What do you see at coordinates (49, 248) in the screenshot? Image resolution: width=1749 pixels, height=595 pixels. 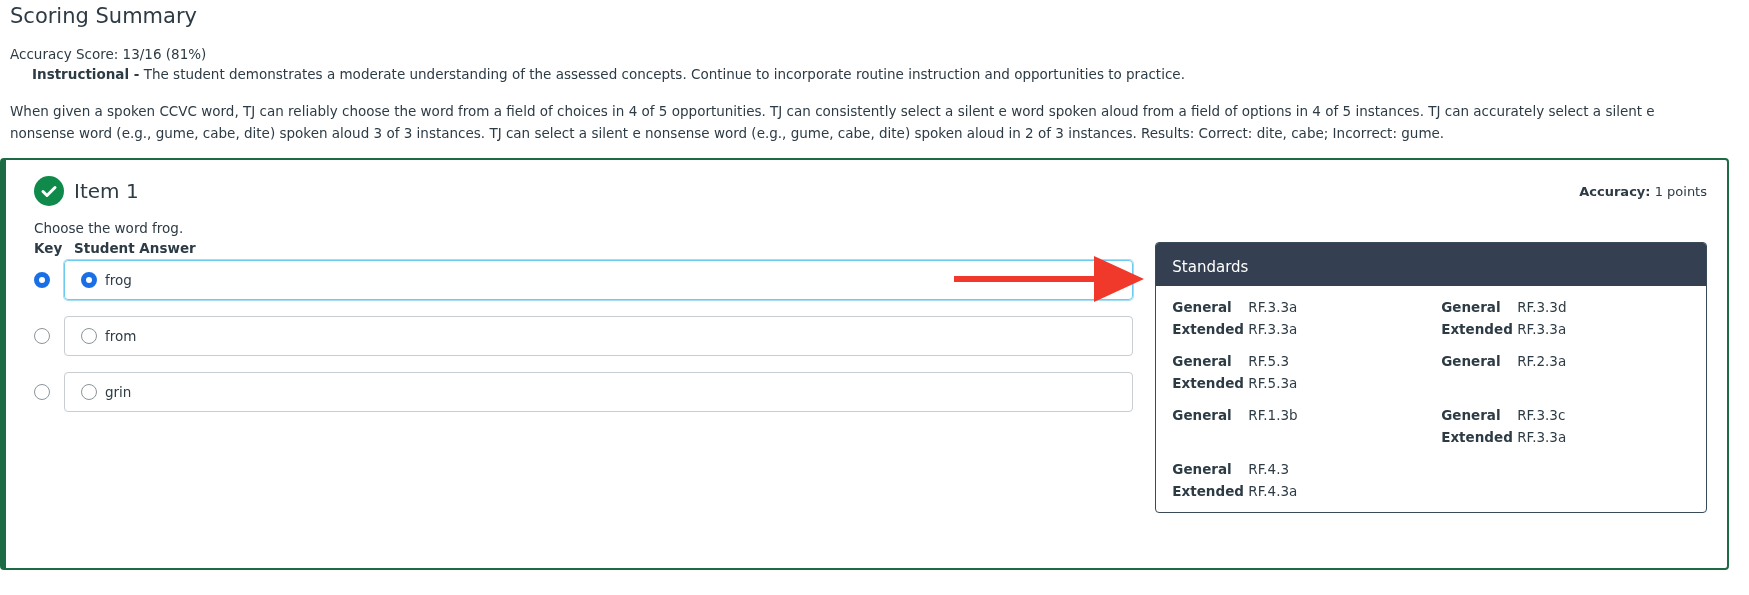 I see `column-header: Key` at bounding box center [49, 248].